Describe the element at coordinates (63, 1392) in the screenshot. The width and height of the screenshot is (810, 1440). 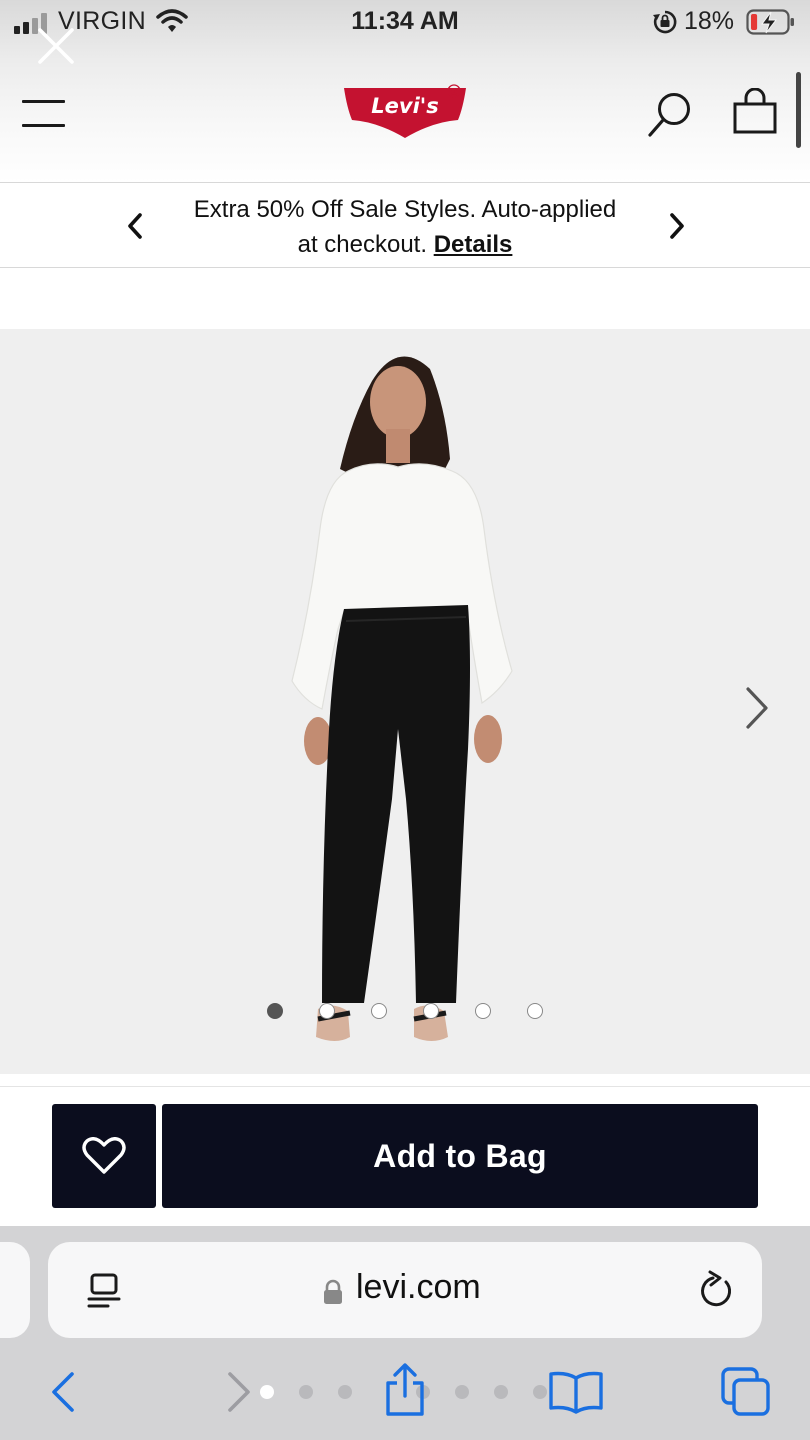
I see `back-icon` at that location.